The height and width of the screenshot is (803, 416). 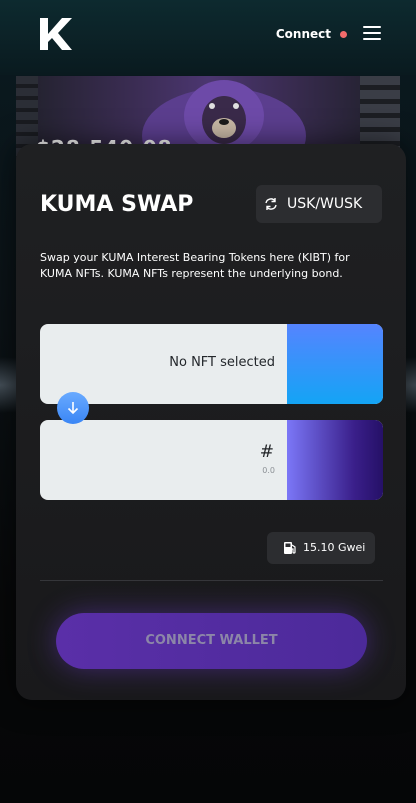 I want to click on swap-direction-button, so click(x=73, y=408).